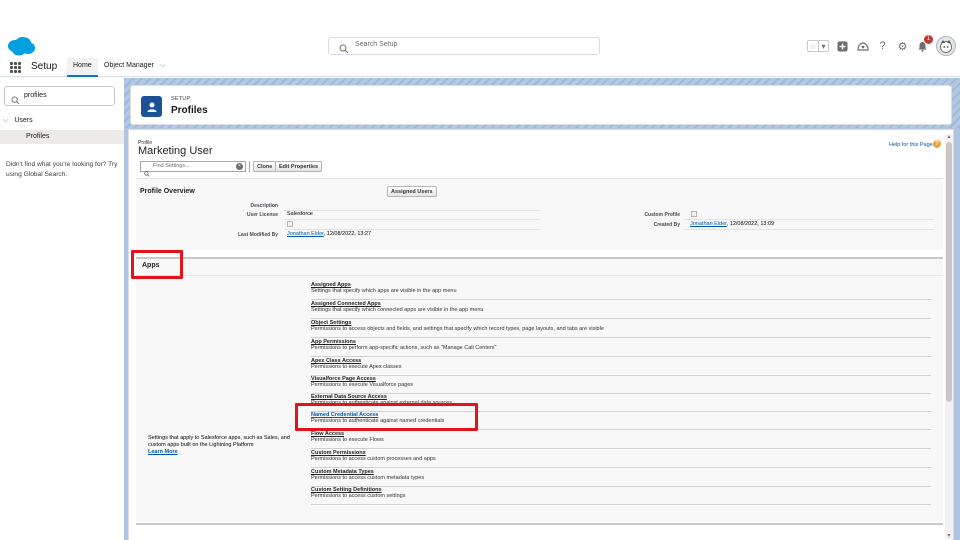  Describe the element at coordinates (175, 151) in the screenshot. I see `profile-name: Marketing User` at that location.